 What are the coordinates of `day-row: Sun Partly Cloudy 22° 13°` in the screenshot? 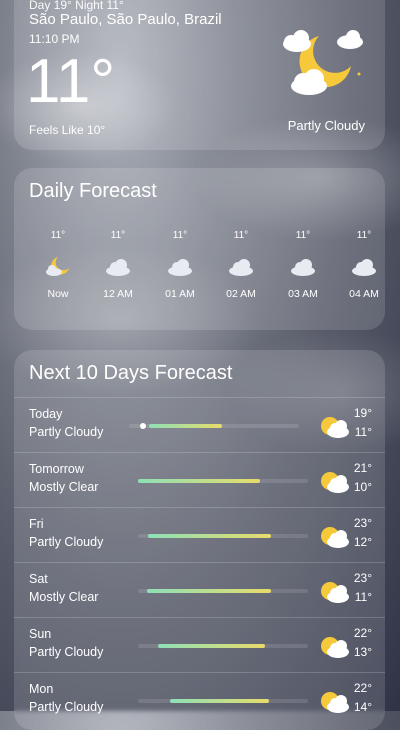 It's located at (199, 644).